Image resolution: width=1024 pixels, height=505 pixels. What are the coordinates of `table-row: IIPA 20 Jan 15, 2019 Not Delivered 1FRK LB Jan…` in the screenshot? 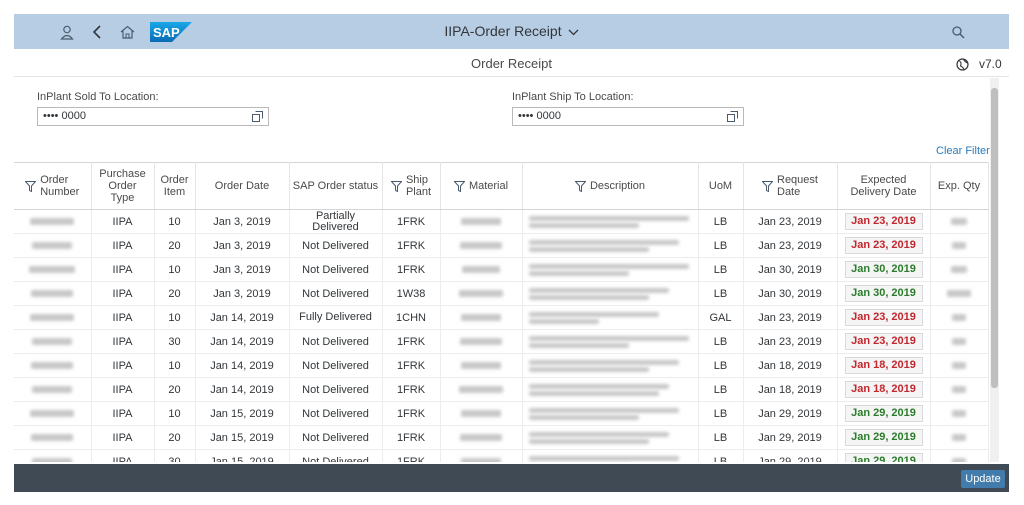 It's located at (501, 437).